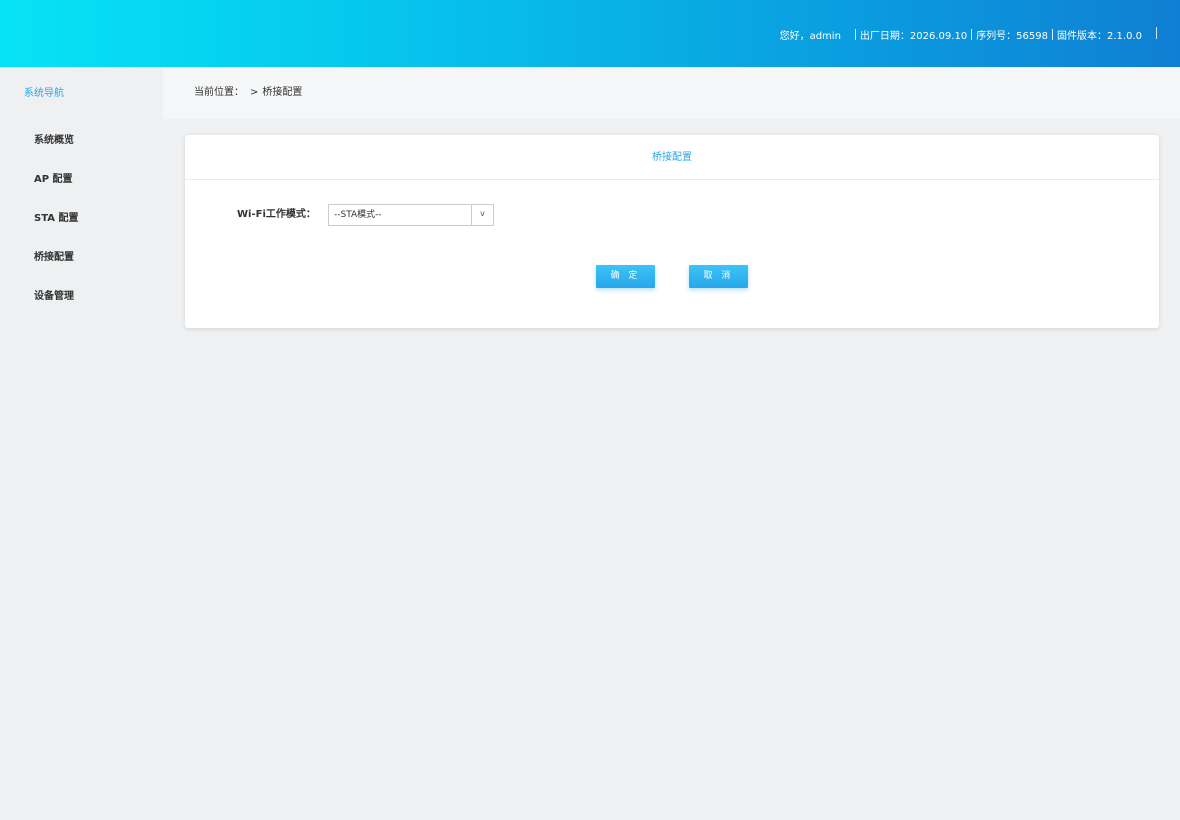 The height and width of the screenshot is (820, 1180). Describe the element at coordinates (625, 276) in the screenshot. I see `confirm-button: 确 定` at that location.